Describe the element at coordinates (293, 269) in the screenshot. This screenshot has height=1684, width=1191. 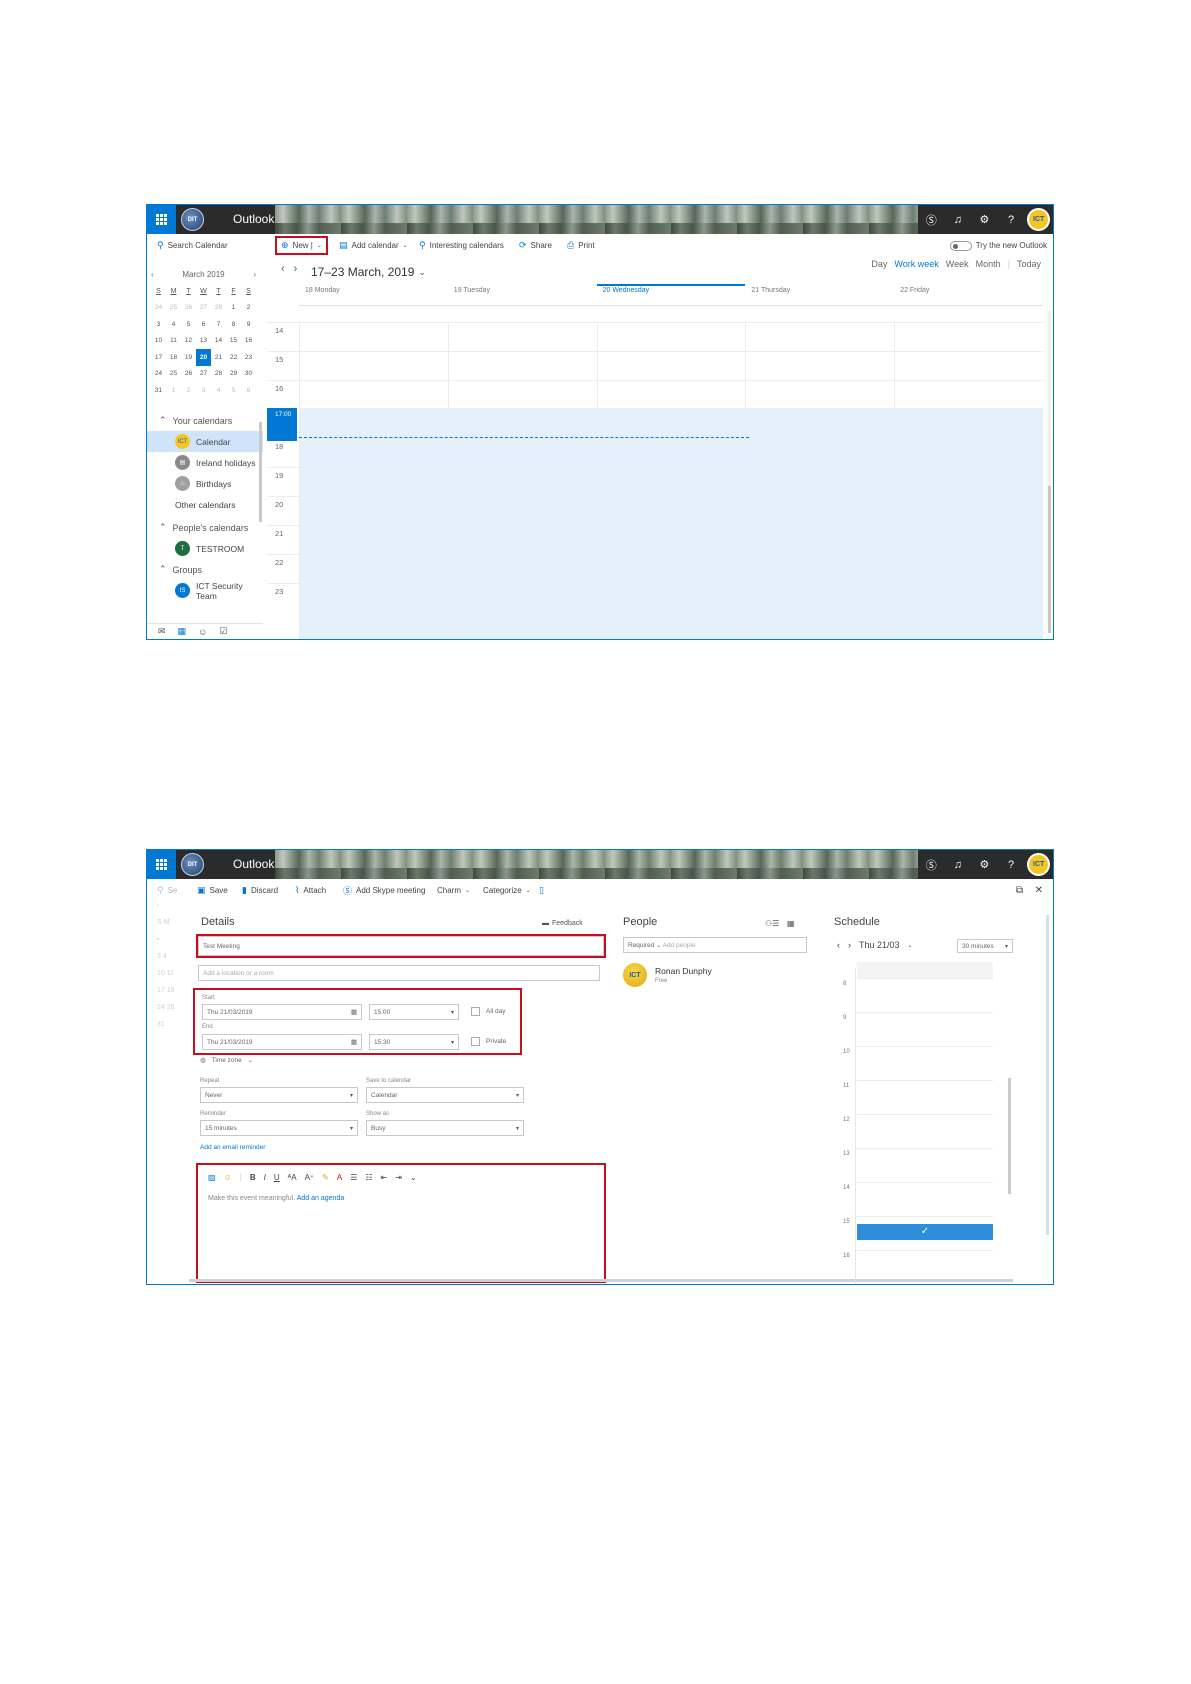
I see `week-navigation-arrows: ‹›` at that location.